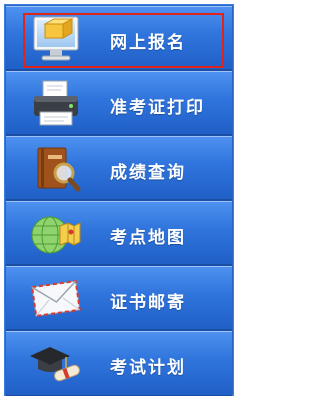 This screenshot has height=401, width=320. Describe the element at coordinates (56, 364) in the screenshot. I see `graduation-cap-icon` at that location.